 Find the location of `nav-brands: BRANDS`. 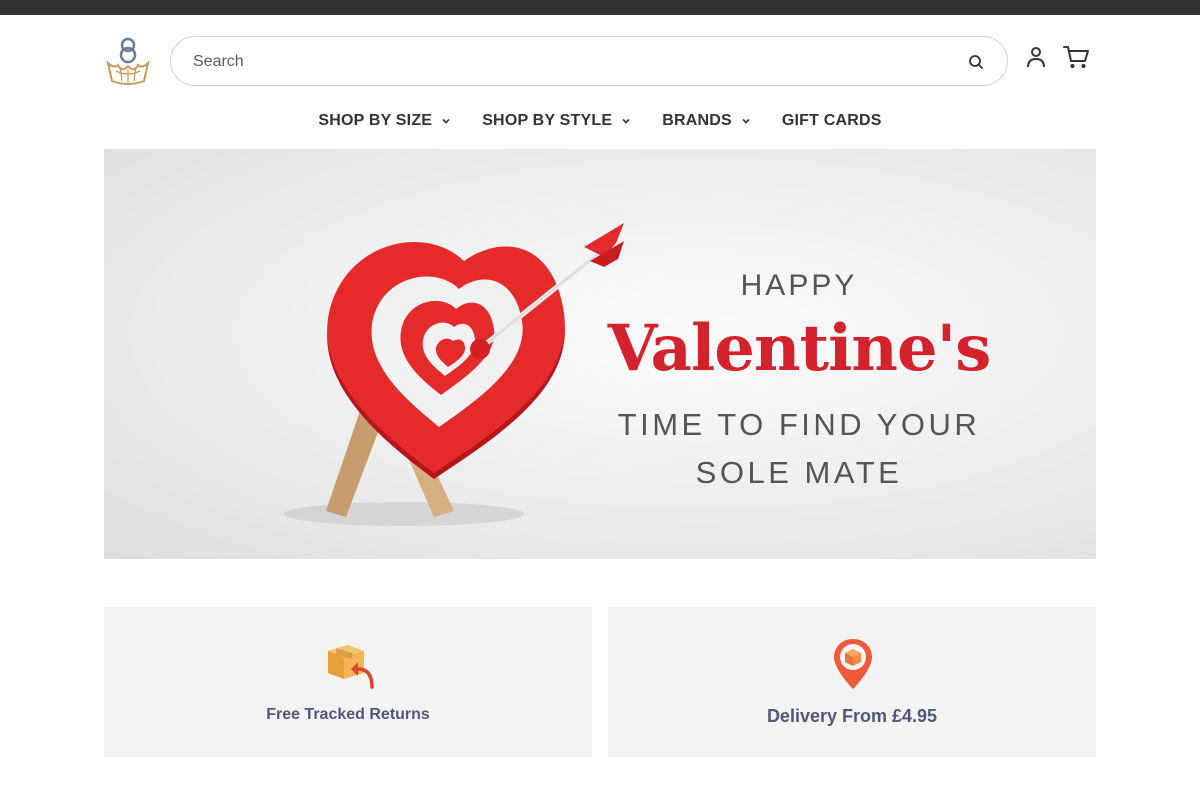

nav-brands: BRANDS is located at coordinates (707, 121).